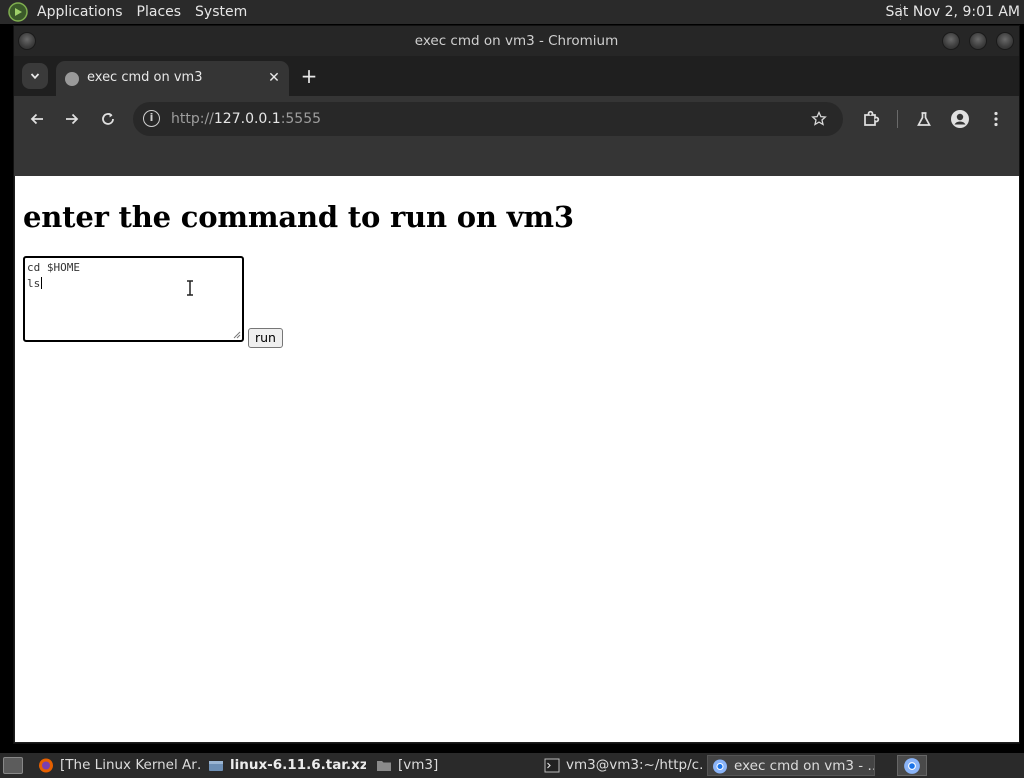 The height and width of the screenshot is (778, 1024). I want to click on menu-places: Places, so click(159, 12).